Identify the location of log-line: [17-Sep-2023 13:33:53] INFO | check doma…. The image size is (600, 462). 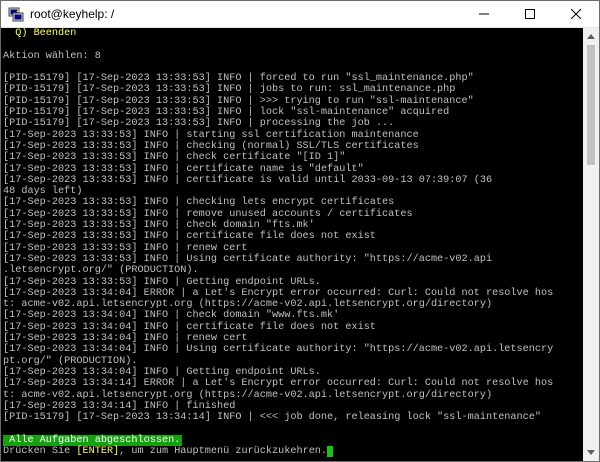
(293, 225).